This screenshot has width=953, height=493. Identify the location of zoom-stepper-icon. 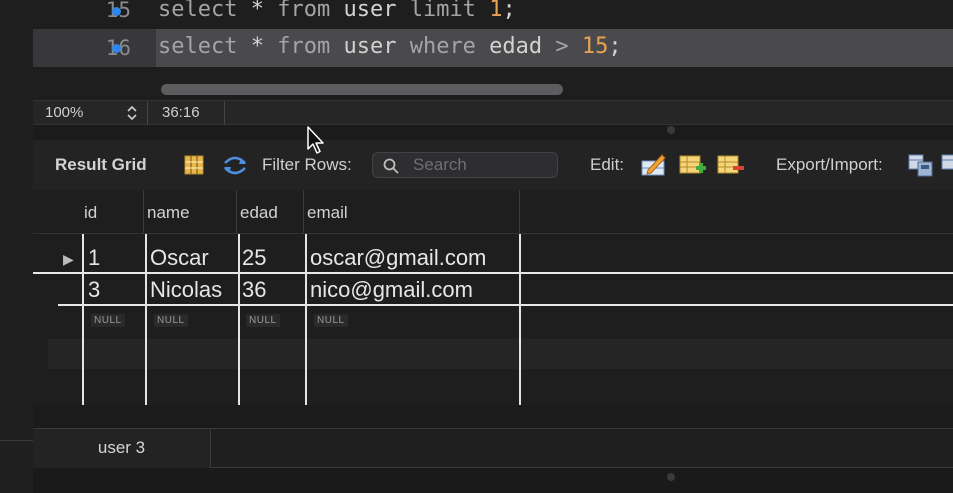
(132, 113).